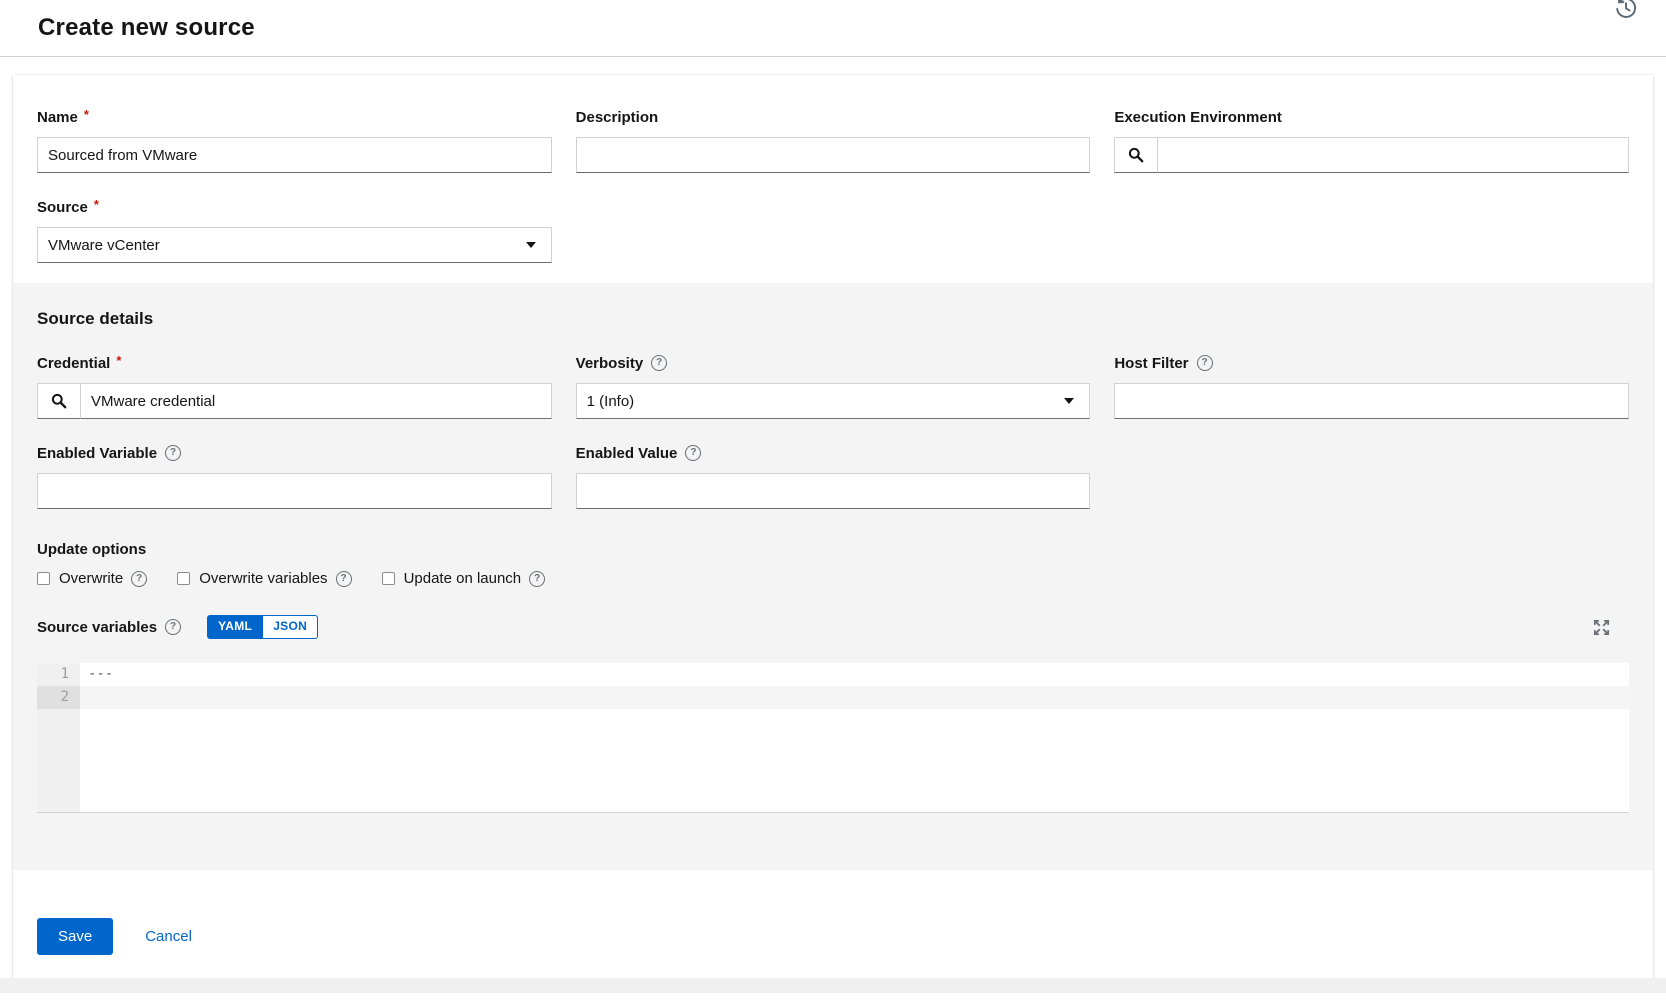 The height and width of the screenshot is (1003, 1666). What do you see at coordinates (43, 578) in the screenshot?
I see `overwrite-checkbox` at bounding box center [43, 578].